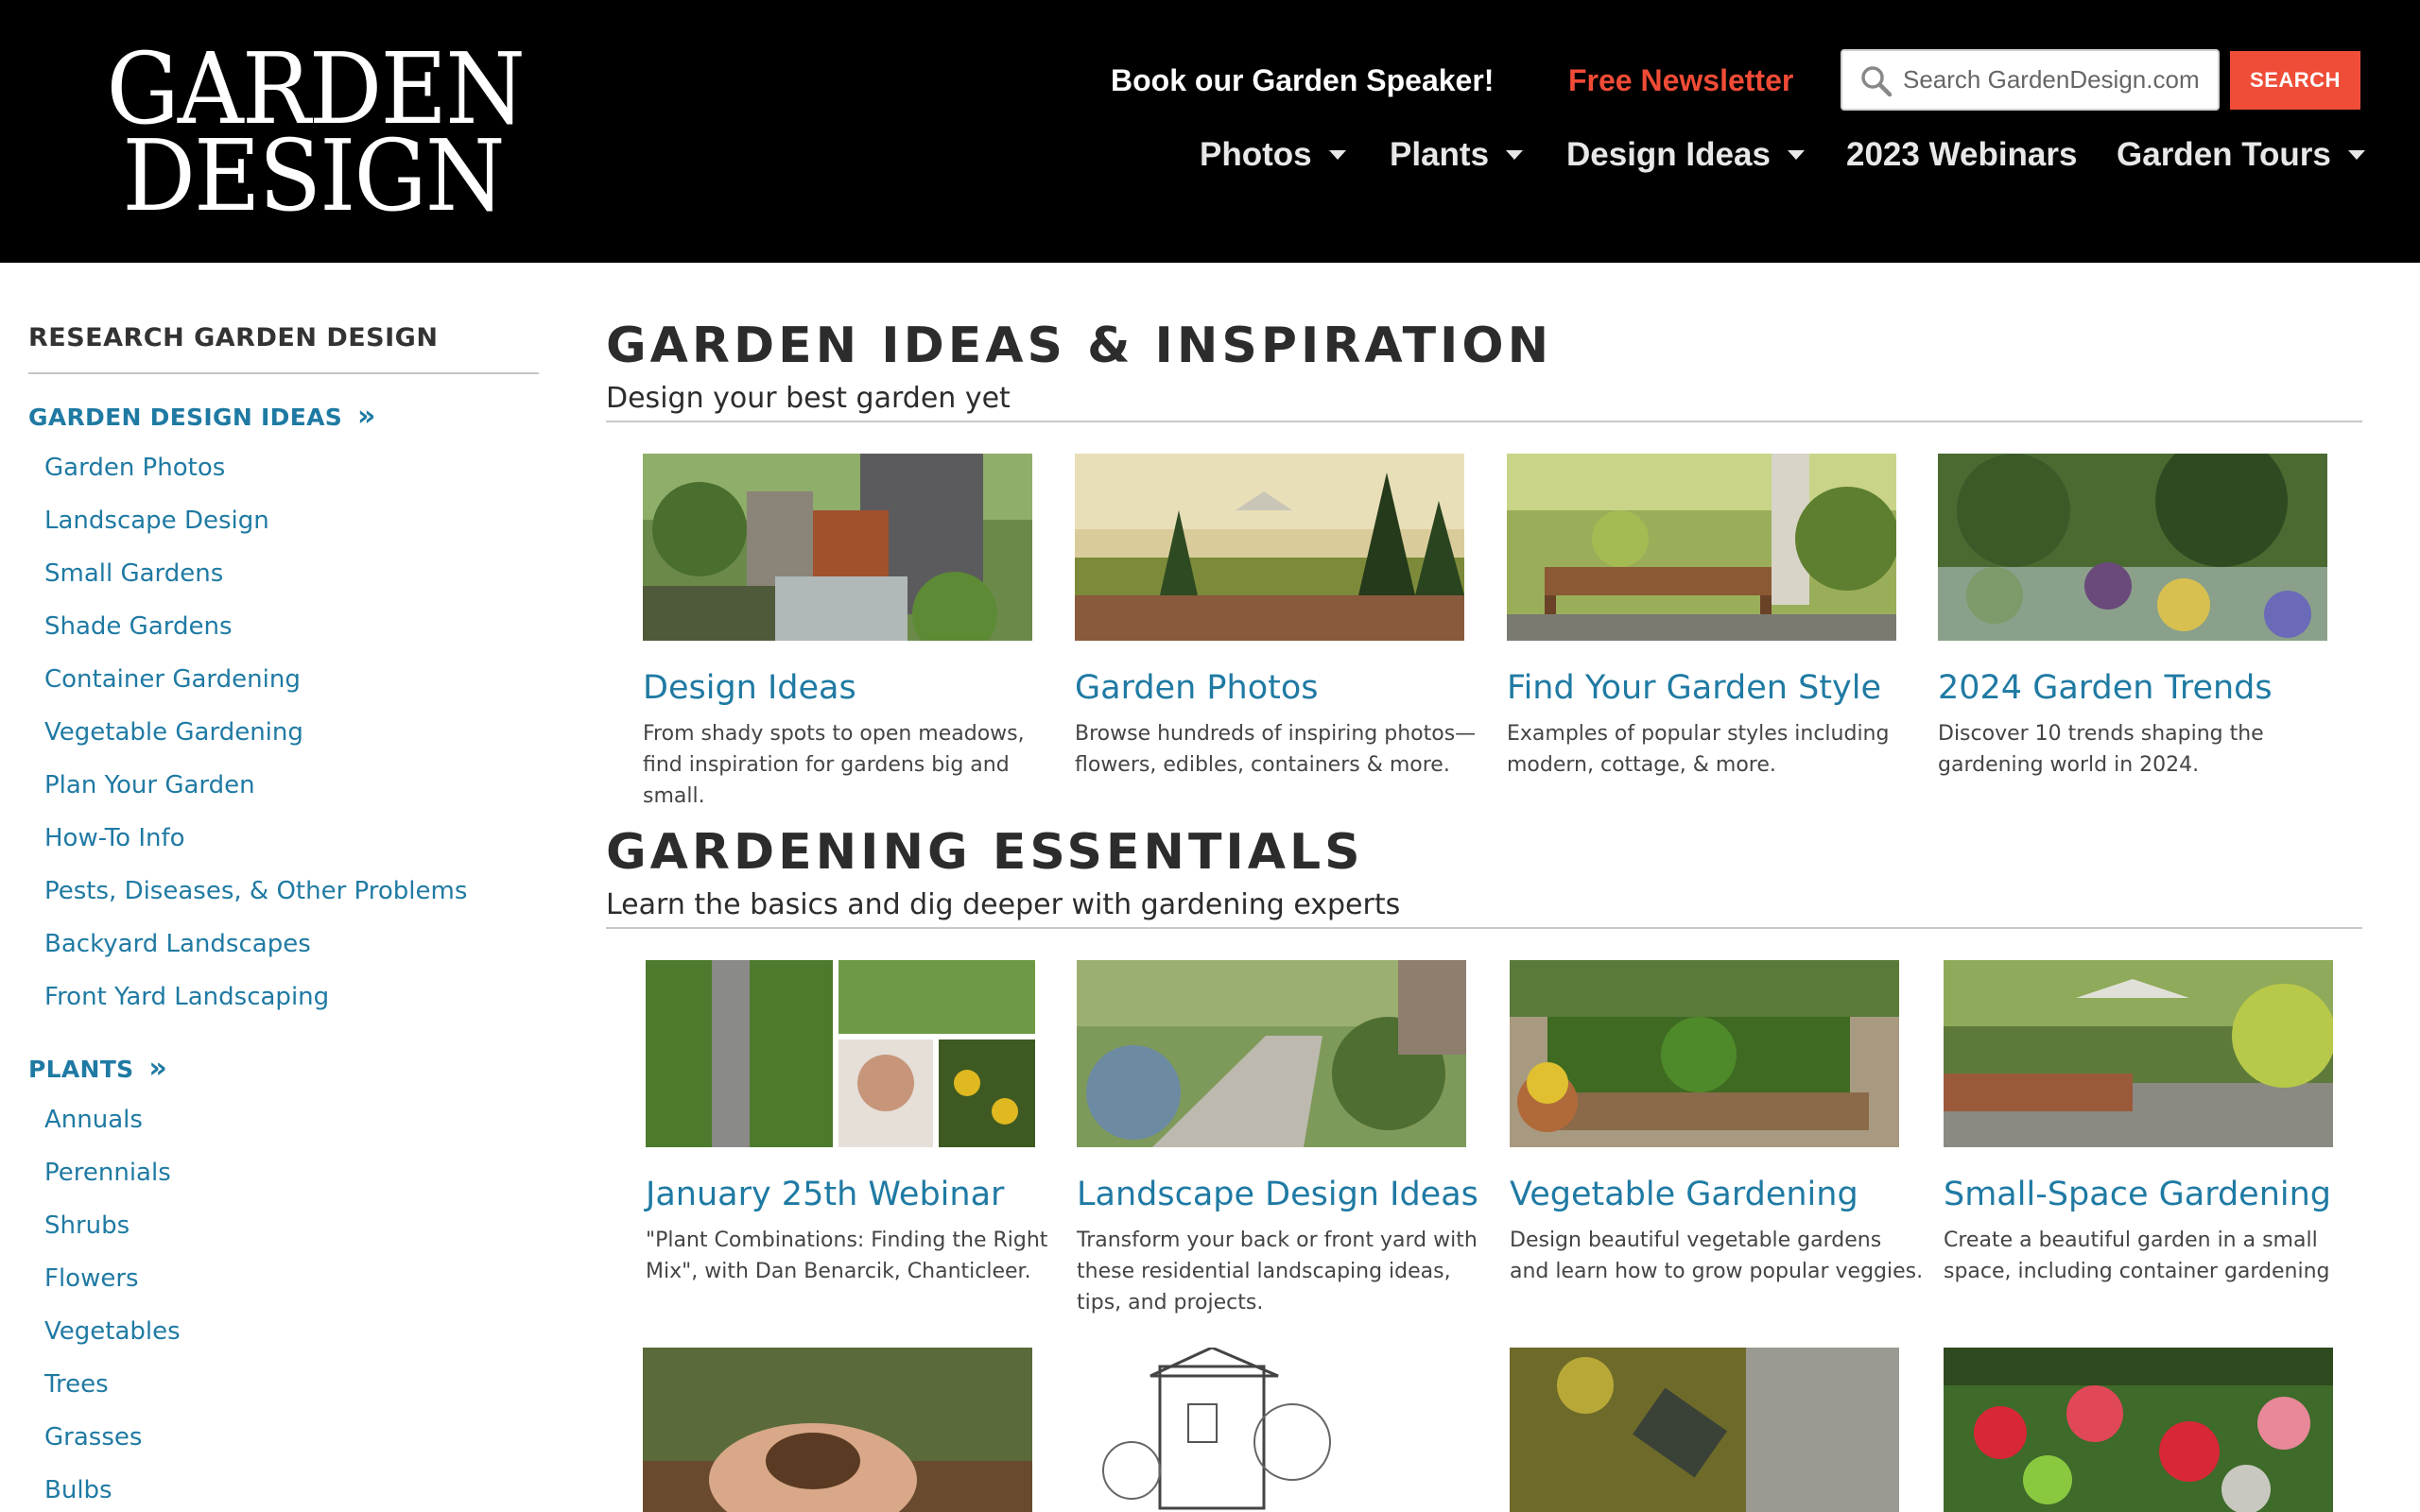 The width and height of the screenshot is (2420, 1512). Describe the element at coordinates (173, 732) in the screenshot. I see `sidebar-item-vegetable-gardening: Vegetable Gardening` at that location.